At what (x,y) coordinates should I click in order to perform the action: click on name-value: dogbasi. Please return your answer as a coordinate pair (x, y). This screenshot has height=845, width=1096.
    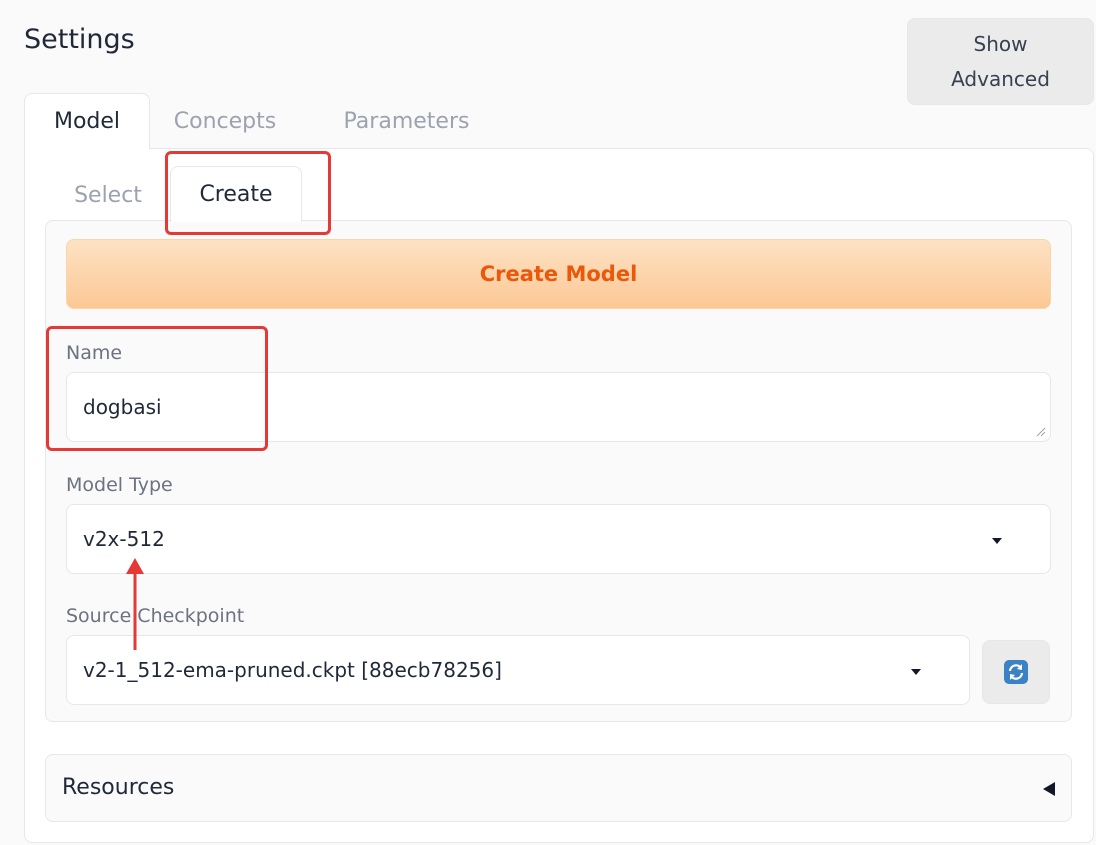
    Looking at the image, I should click on (122, 407).